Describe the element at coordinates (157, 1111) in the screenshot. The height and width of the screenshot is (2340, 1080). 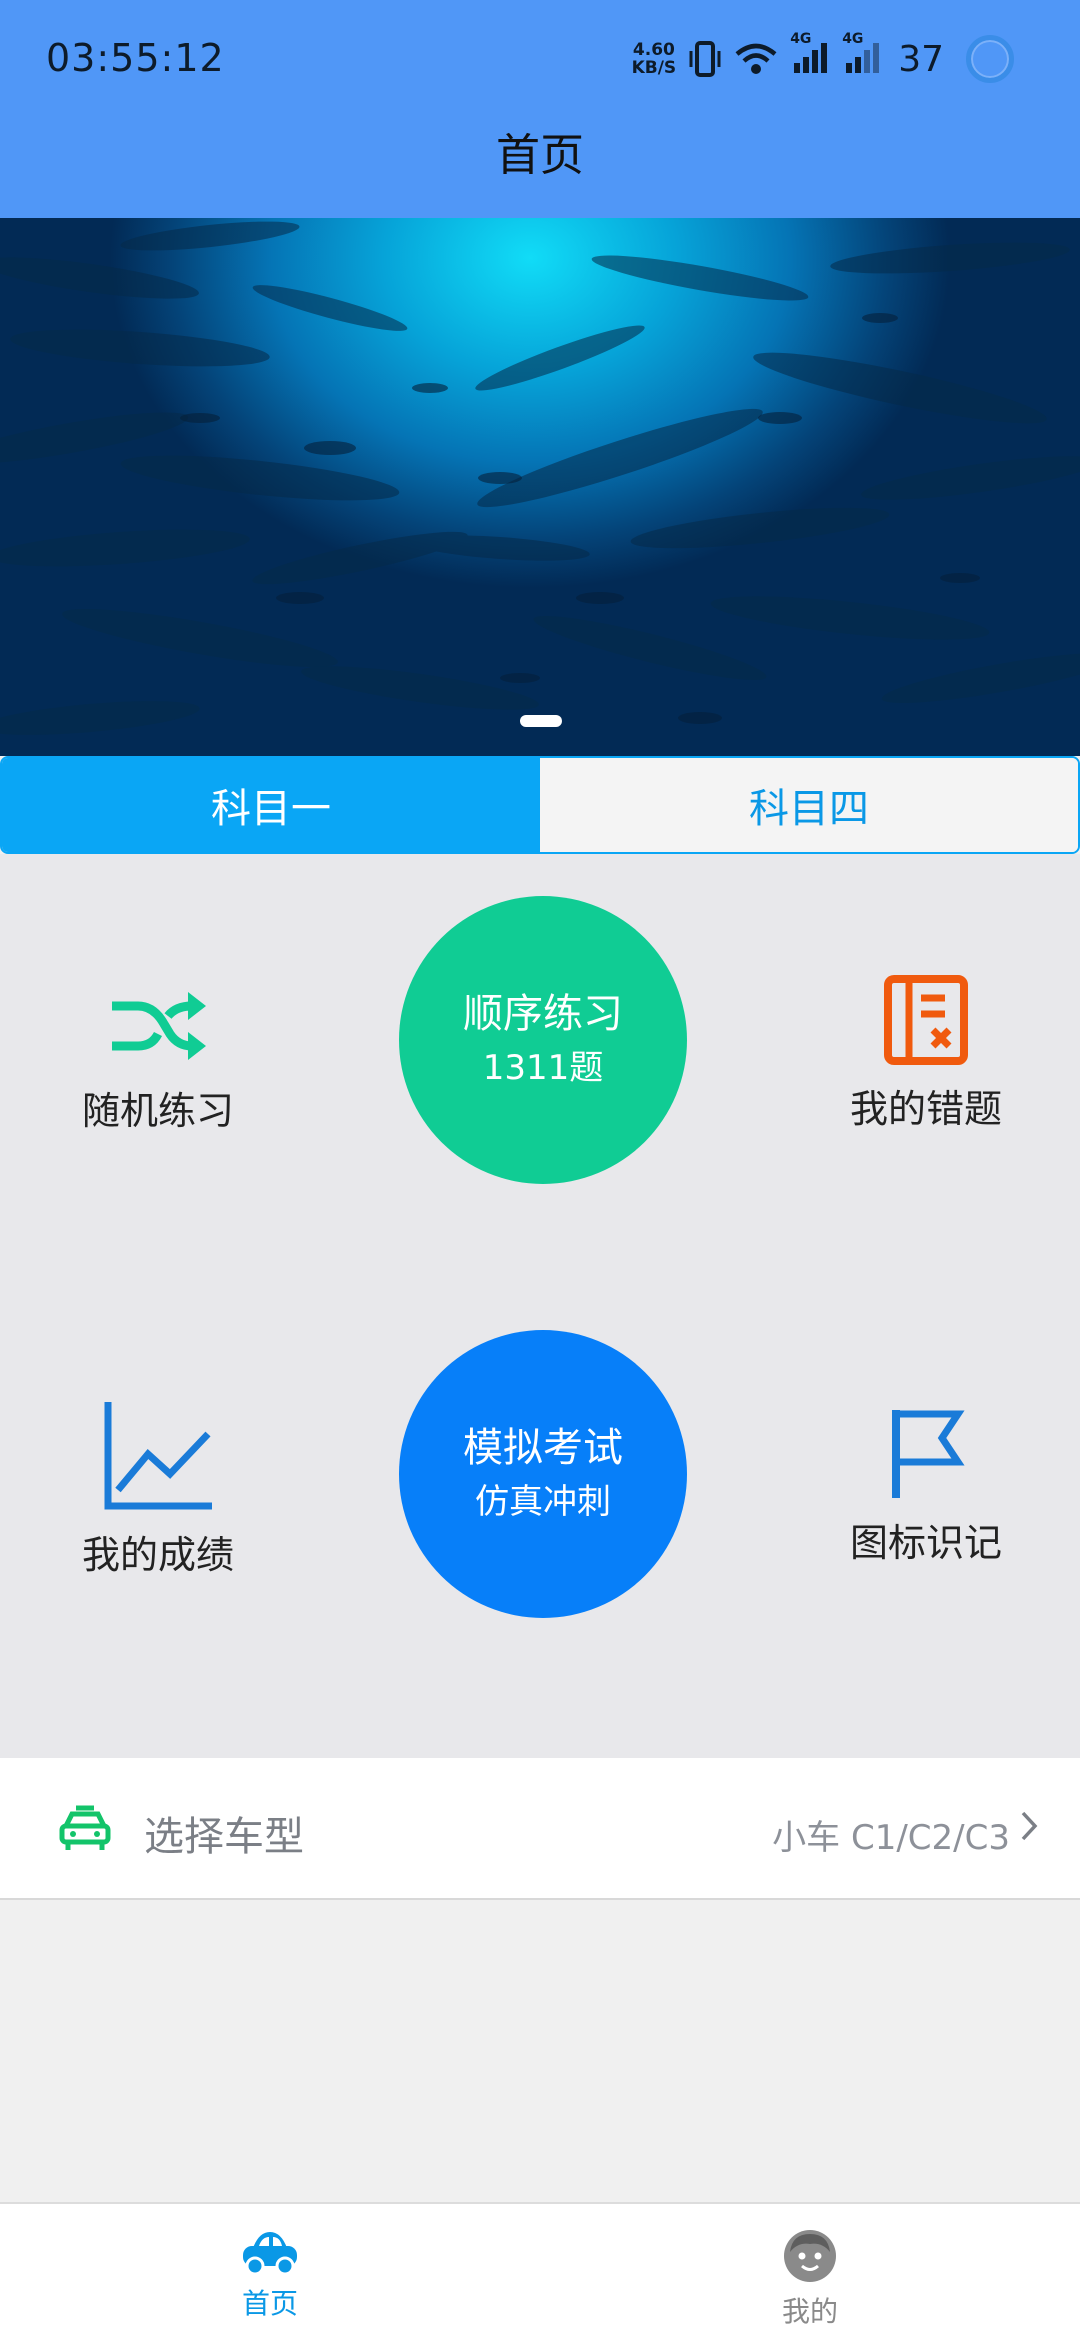
I see `random-practice-label: 随机练习` at that location.